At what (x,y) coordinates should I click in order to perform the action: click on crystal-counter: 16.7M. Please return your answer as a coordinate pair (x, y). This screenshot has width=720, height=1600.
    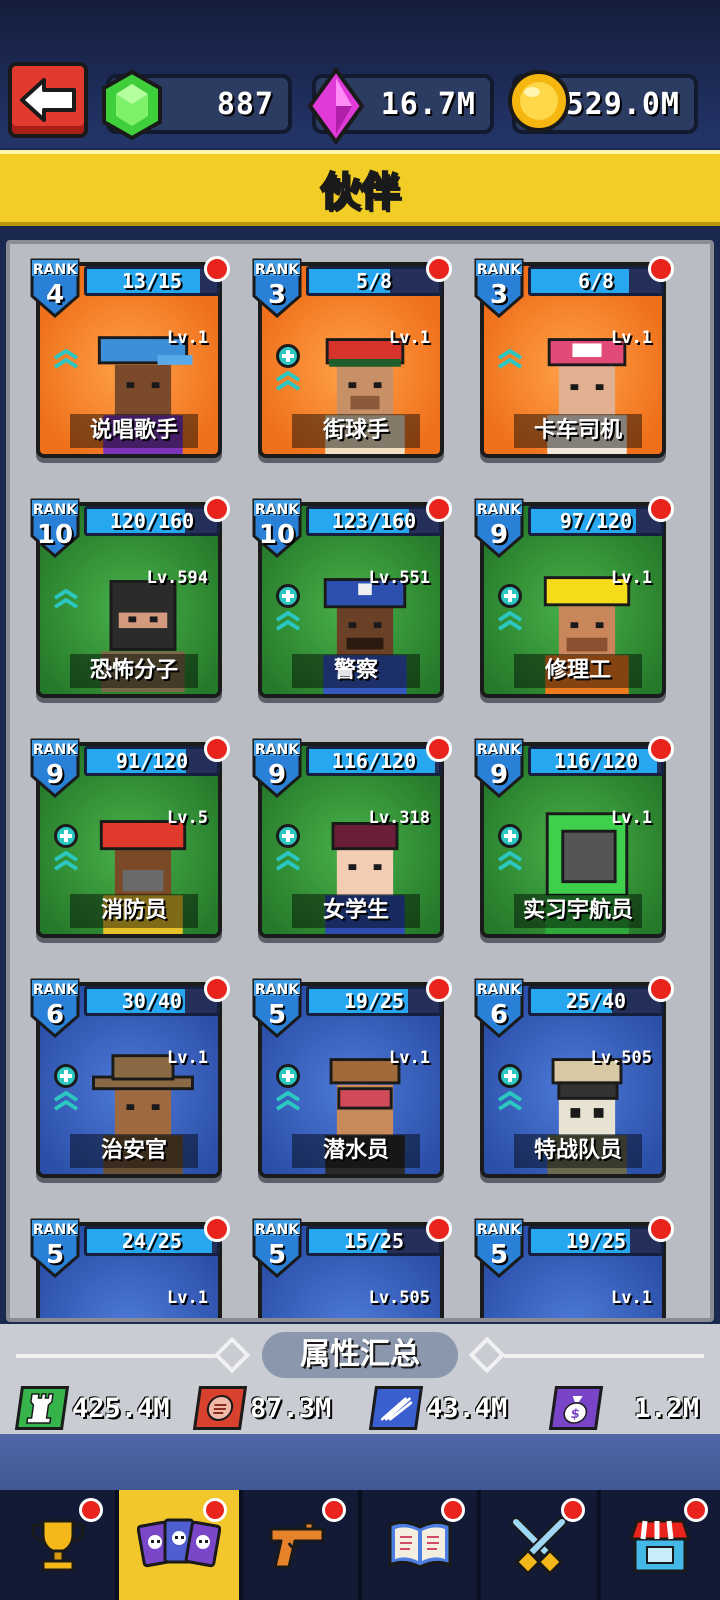
    Looking at the image, I should click on (400, 106).